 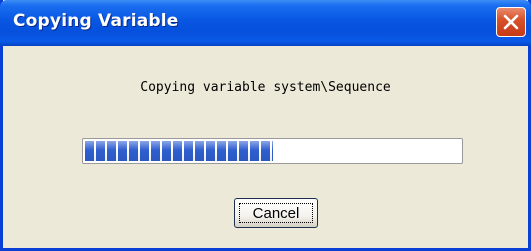 I want to click on progress-track, so click(x=272, y=151).